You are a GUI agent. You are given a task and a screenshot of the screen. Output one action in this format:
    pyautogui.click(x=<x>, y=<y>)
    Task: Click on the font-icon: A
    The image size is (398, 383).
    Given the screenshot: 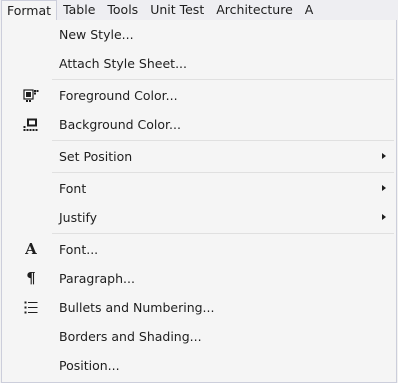 What is the action you would take?
    pyautogui.click(x=31, y=249)
    